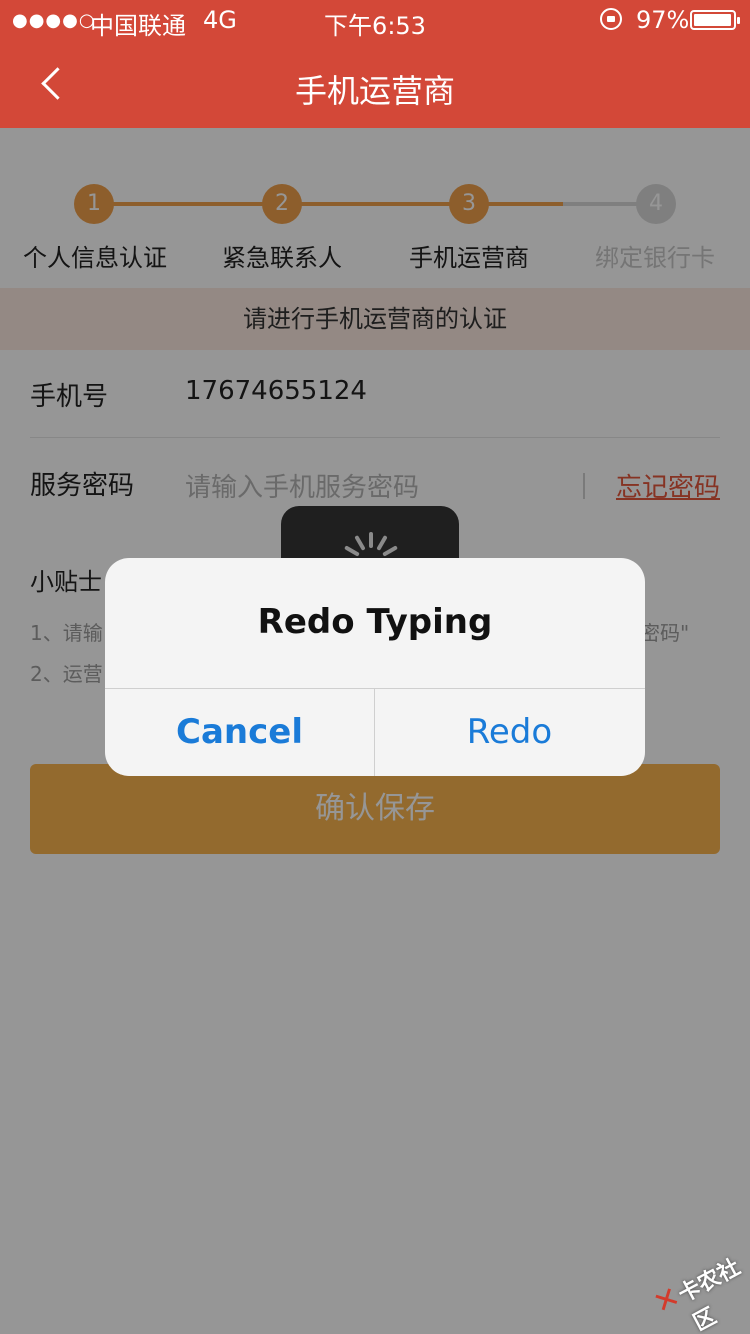  I want to click on redo-typing-alert: Redo Typing Cancel Redo, so click(375, 667).